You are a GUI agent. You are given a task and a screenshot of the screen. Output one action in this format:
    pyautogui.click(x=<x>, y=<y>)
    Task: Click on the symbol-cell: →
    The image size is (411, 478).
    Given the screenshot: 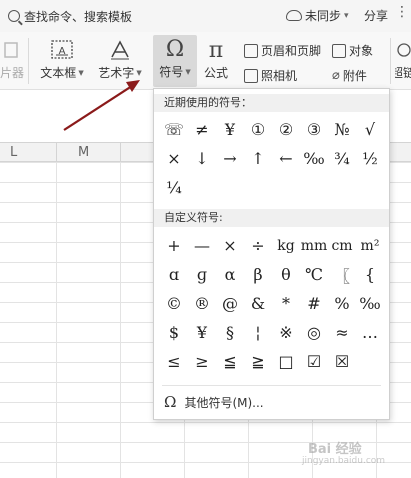 What is the action you would take?
    pyautogui.click(x=230, y=158)
    